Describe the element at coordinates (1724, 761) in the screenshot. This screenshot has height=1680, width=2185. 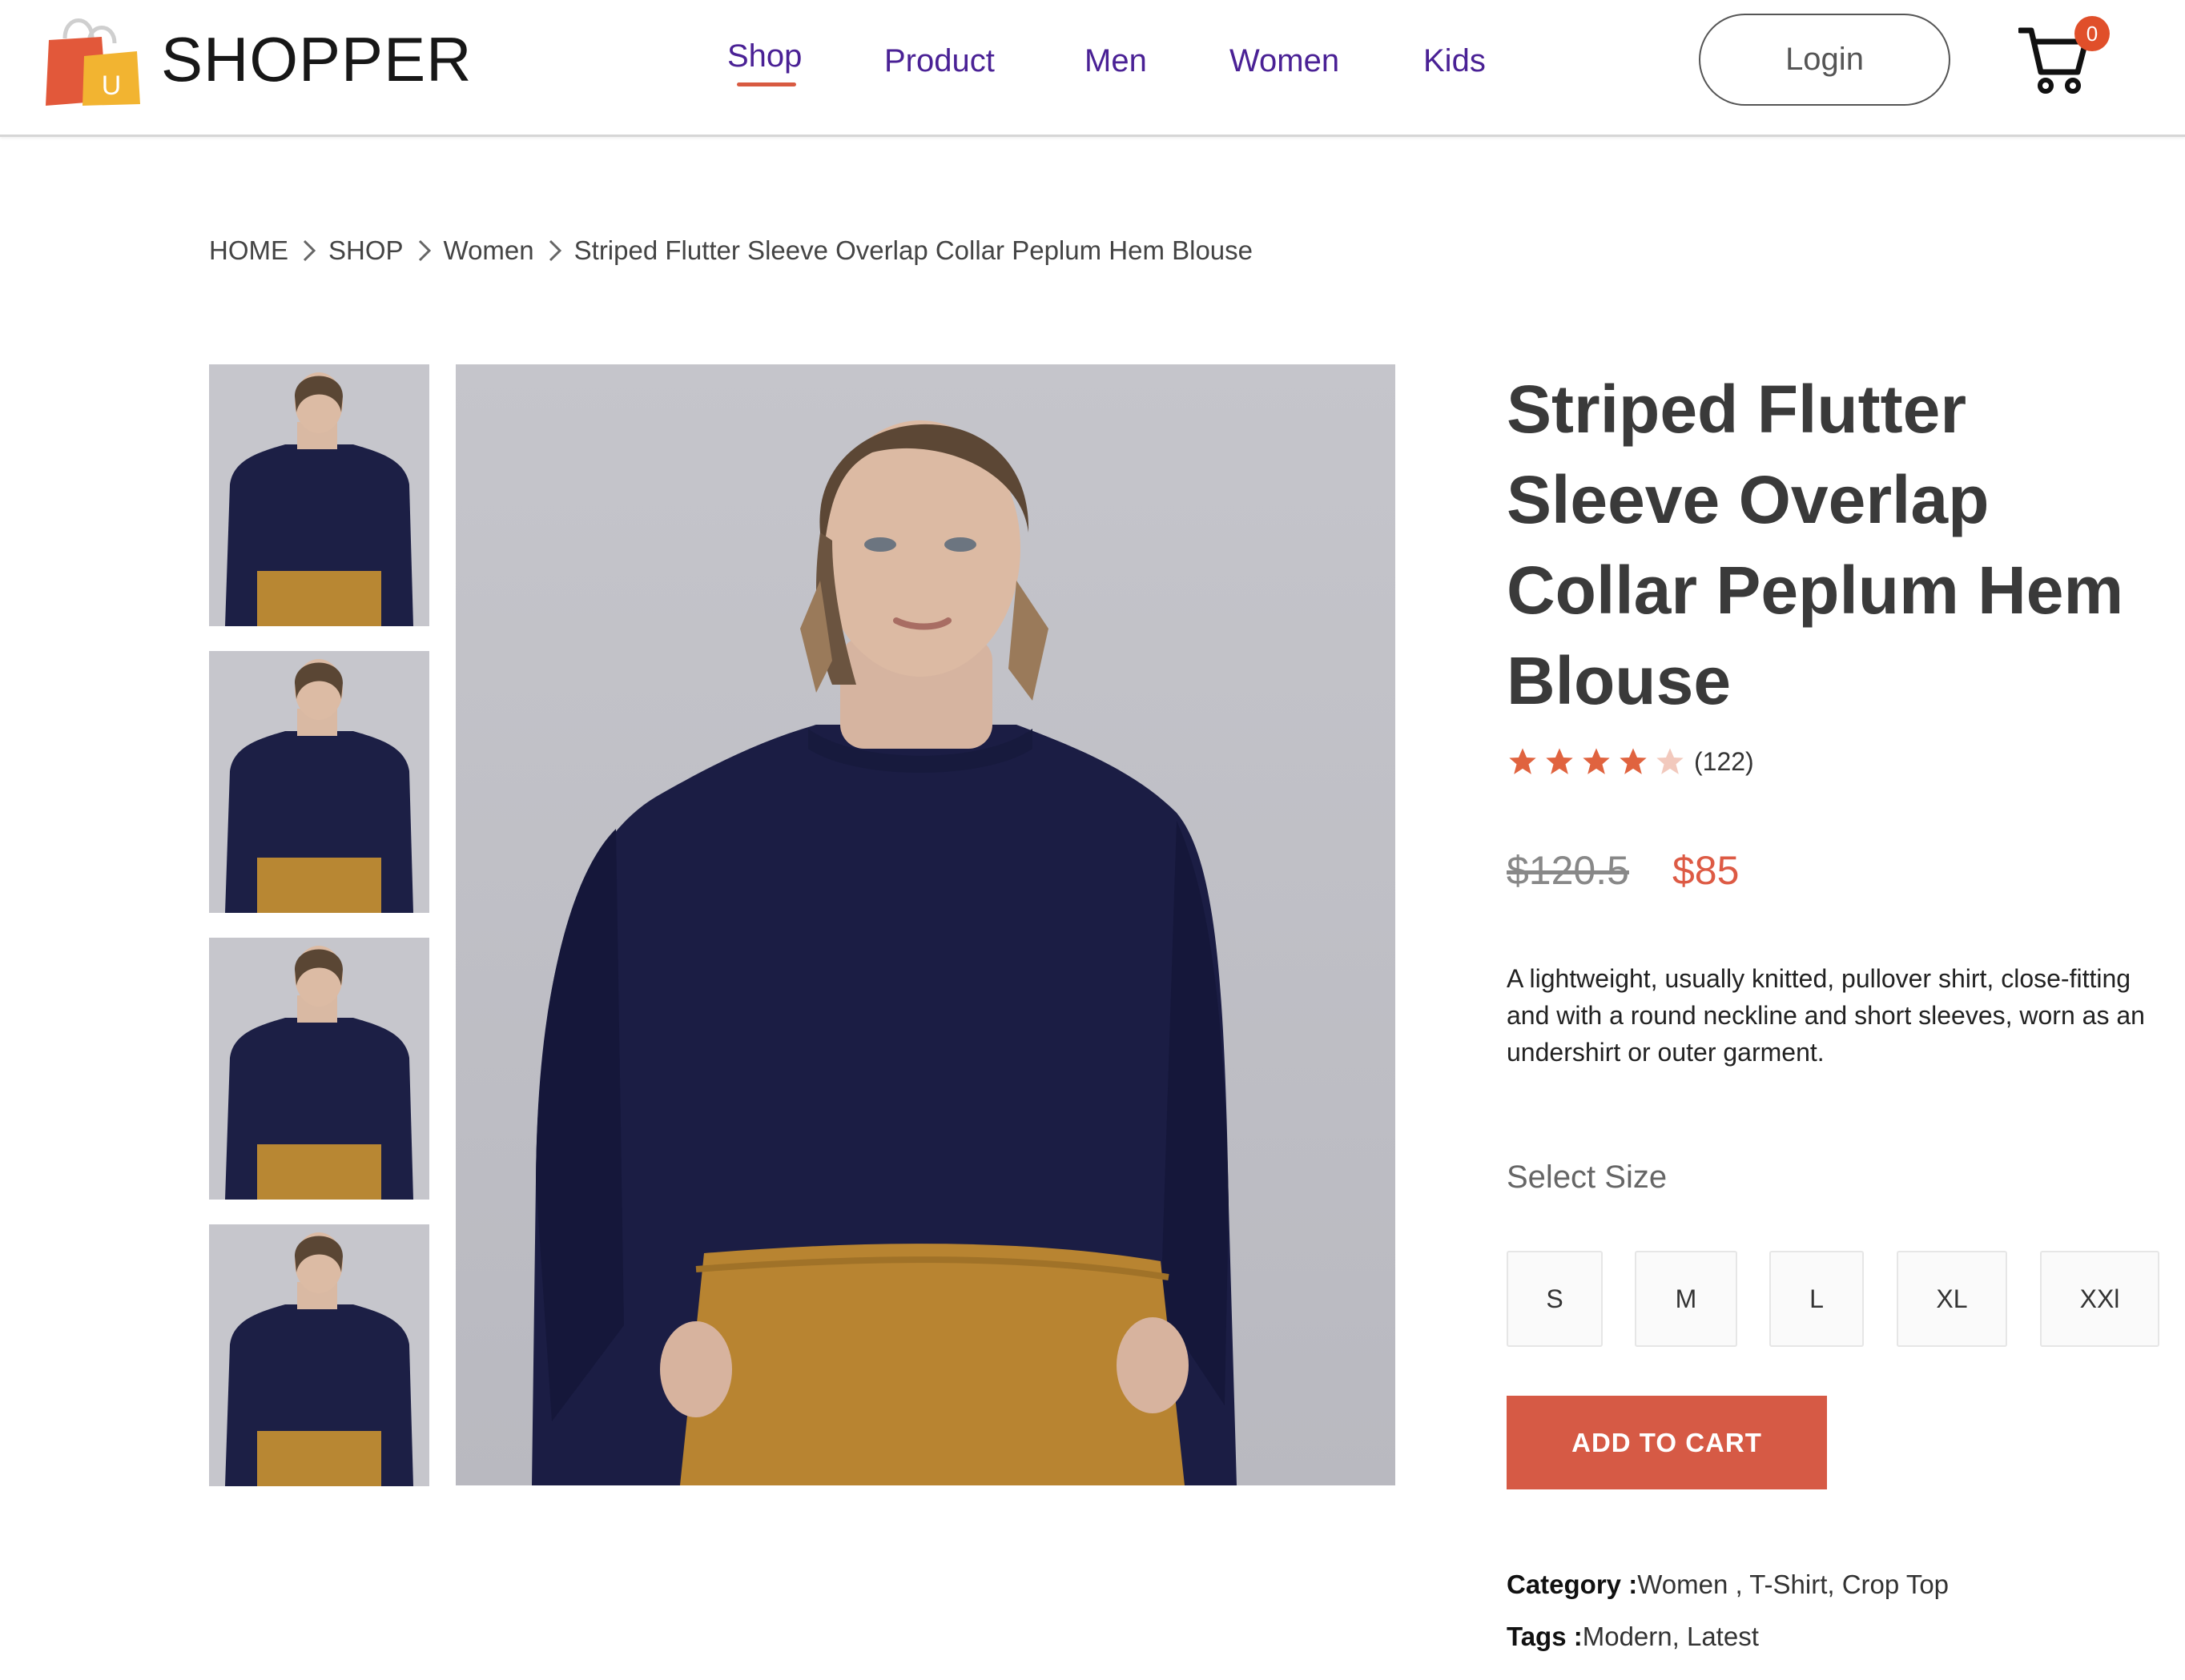
I see `rating-count: (122)` at that location.